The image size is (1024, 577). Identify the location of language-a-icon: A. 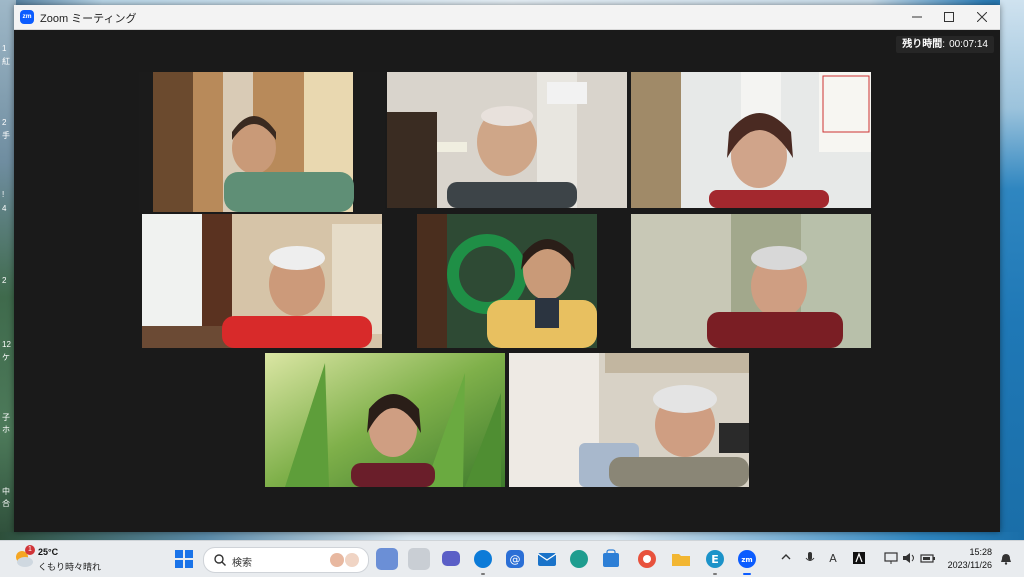
(833, 558).